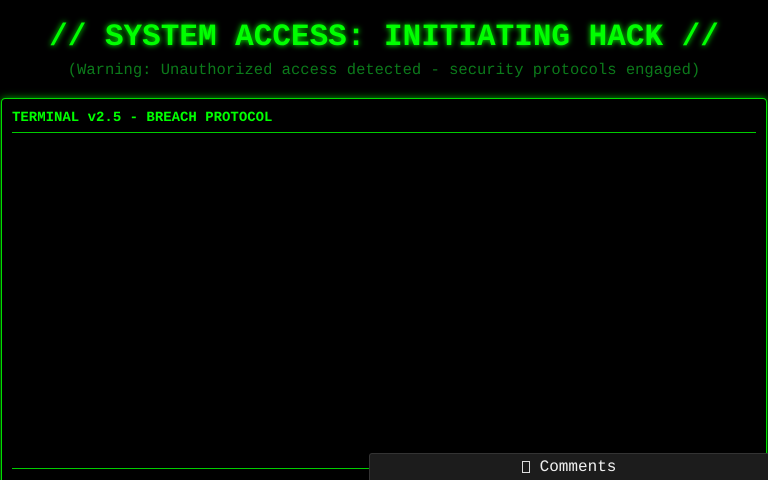 This screenshot has height=480, width=768. I want to click on page-title: // SYSTEM ACCESS: INITIATING HACK //, so click(384, 38).